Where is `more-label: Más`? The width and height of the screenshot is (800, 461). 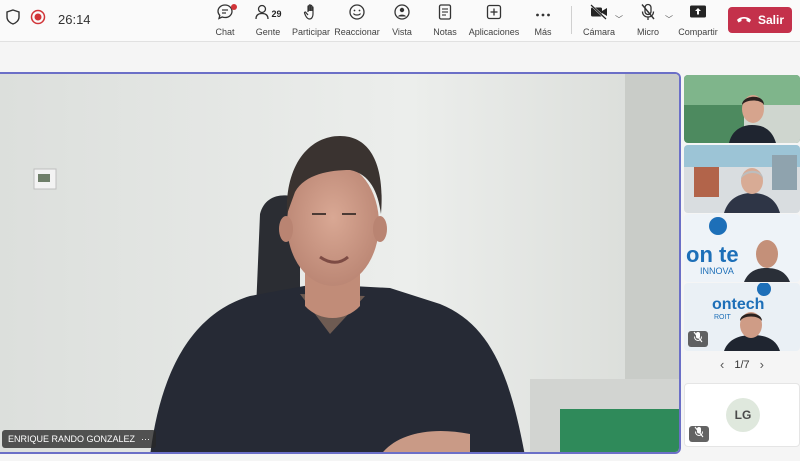 more-label: Más is located at coordinates (543, 32).